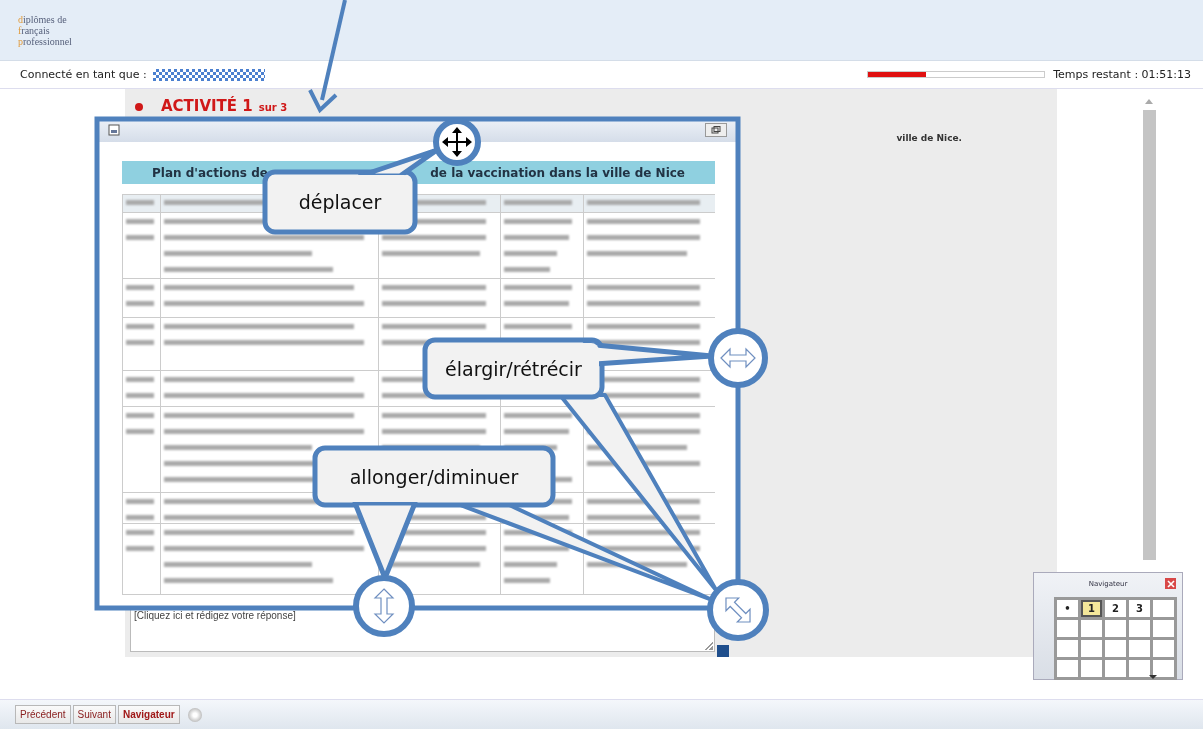  I want to click on scroll-up-icon, so click(1149, 101).